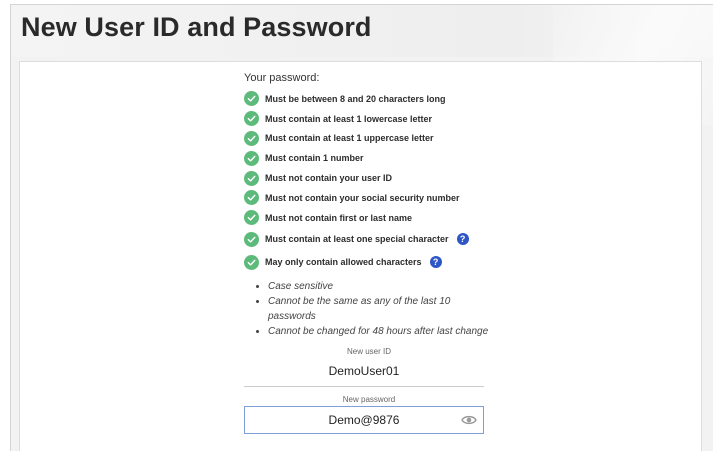  Describe the element at coordinates (282, 78) in the screenshot. I see `requirements-intro: Your password:` at that location.